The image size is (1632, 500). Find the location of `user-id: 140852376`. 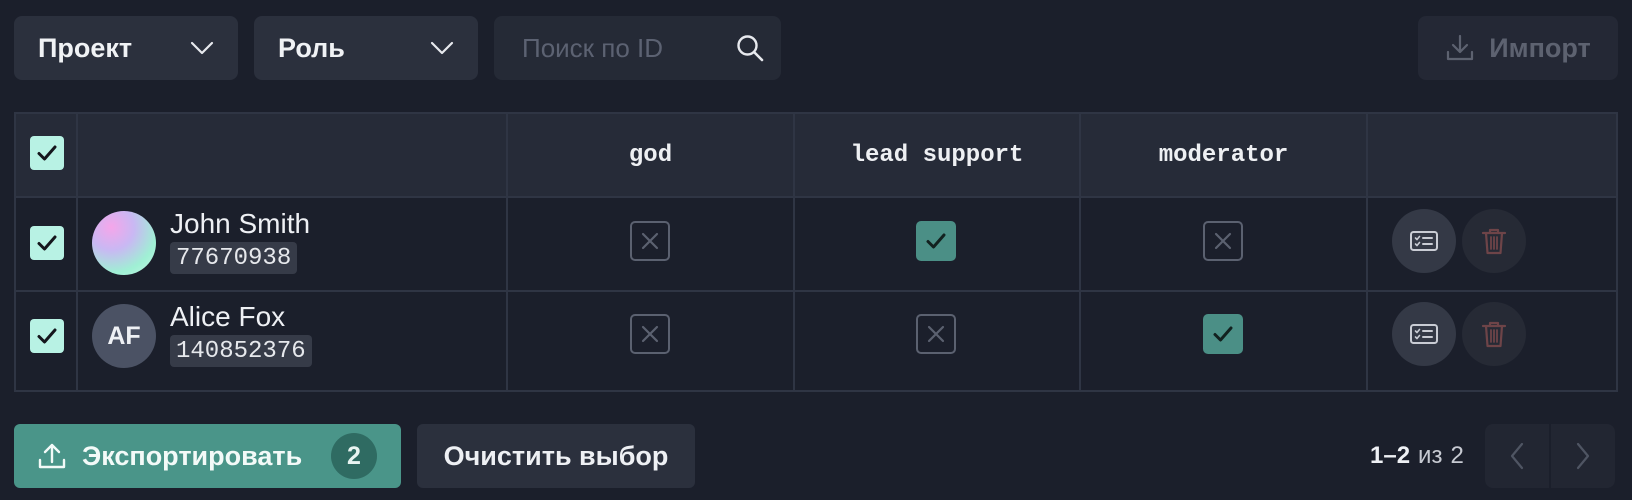

user-id: 140852376 is located at coordinates (241, 351).